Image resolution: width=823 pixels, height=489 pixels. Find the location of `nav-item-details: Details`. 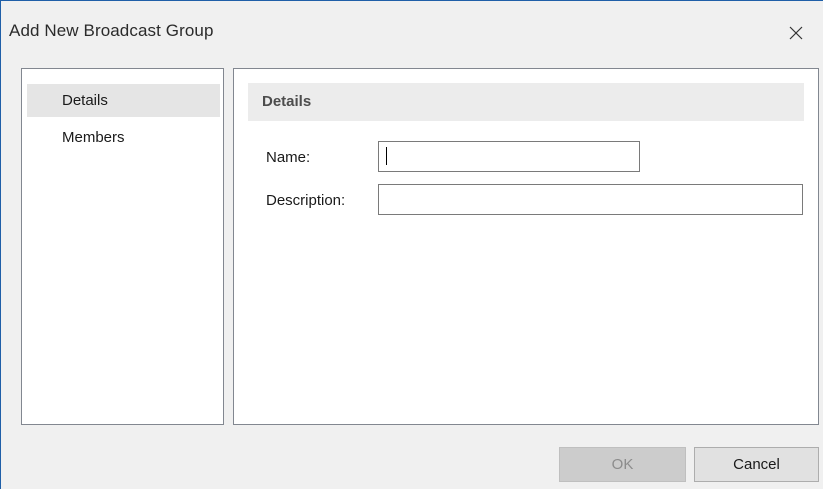

nav-item-details: Details is located at coordinates (123, 100).